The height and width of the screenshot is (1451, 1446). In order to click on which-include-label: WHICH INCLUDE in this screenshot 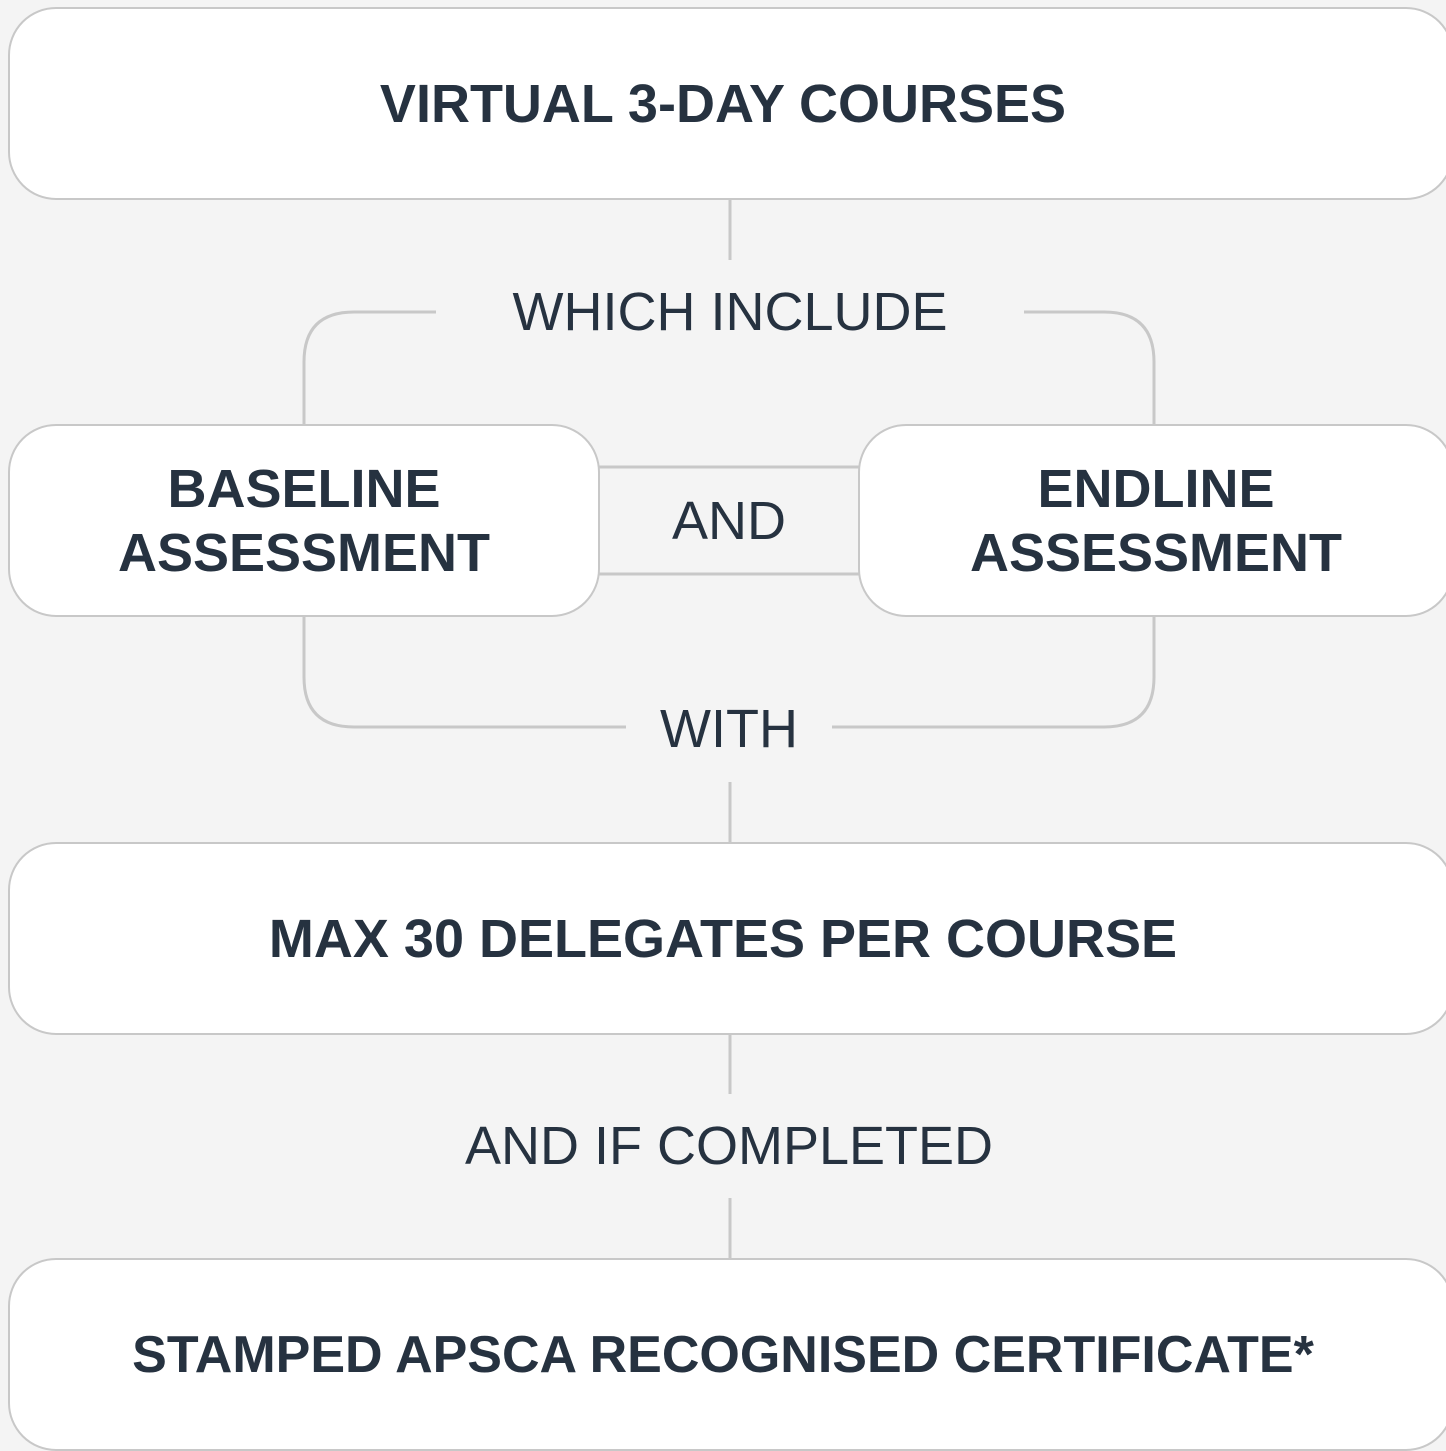, I will do `click(730, 312)`.